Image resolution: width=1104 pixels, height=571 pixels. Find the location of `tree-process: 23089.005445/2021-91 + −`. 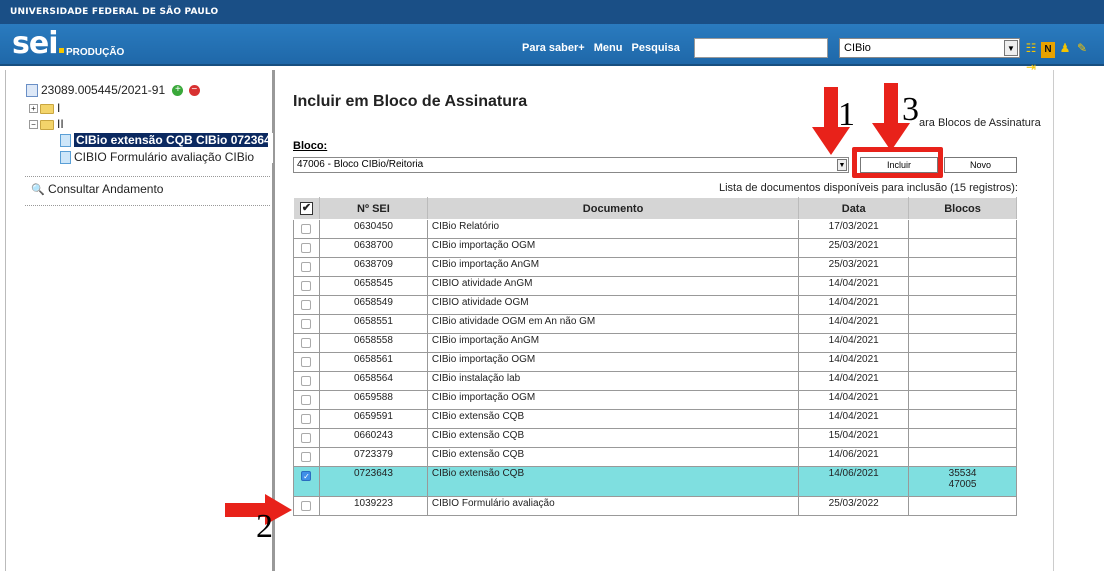

tree-process: 23089.005445/2021-91 + − is located at coordinates (113, 90).